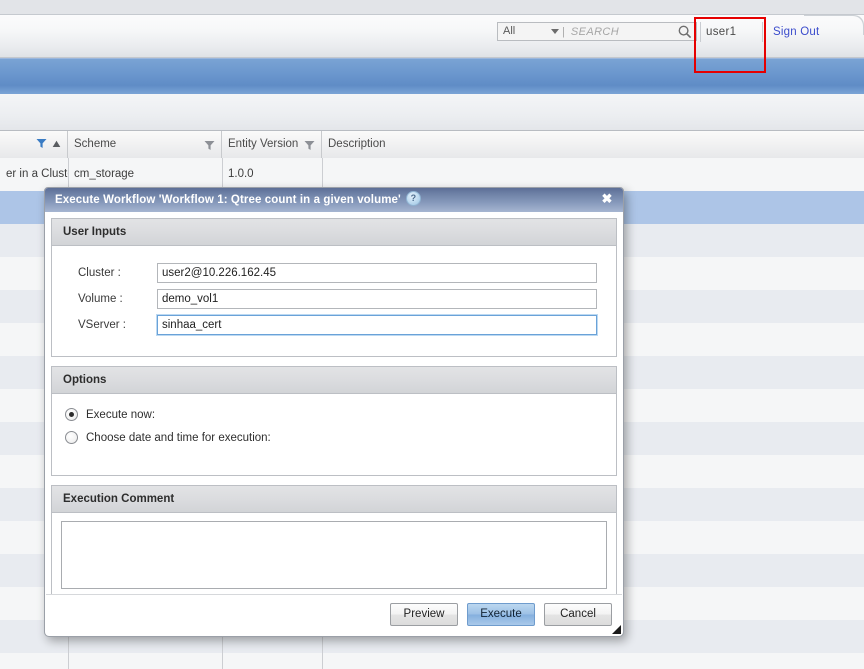 Image resolution: width=864 pixels, height=669 pixels. What do you see at coordinates (624, 32) in the screenshot?
I see `search-input: SEARCH` at bounding box center [624, 32].